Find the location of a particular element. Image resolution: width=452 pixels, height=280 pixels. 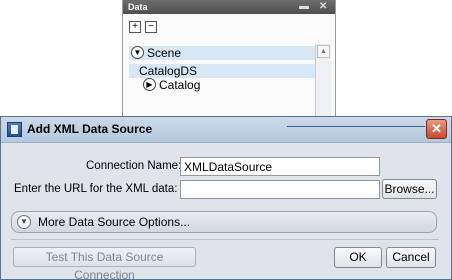

minimize-icon: ▬ is located at coordinates (304, 7).